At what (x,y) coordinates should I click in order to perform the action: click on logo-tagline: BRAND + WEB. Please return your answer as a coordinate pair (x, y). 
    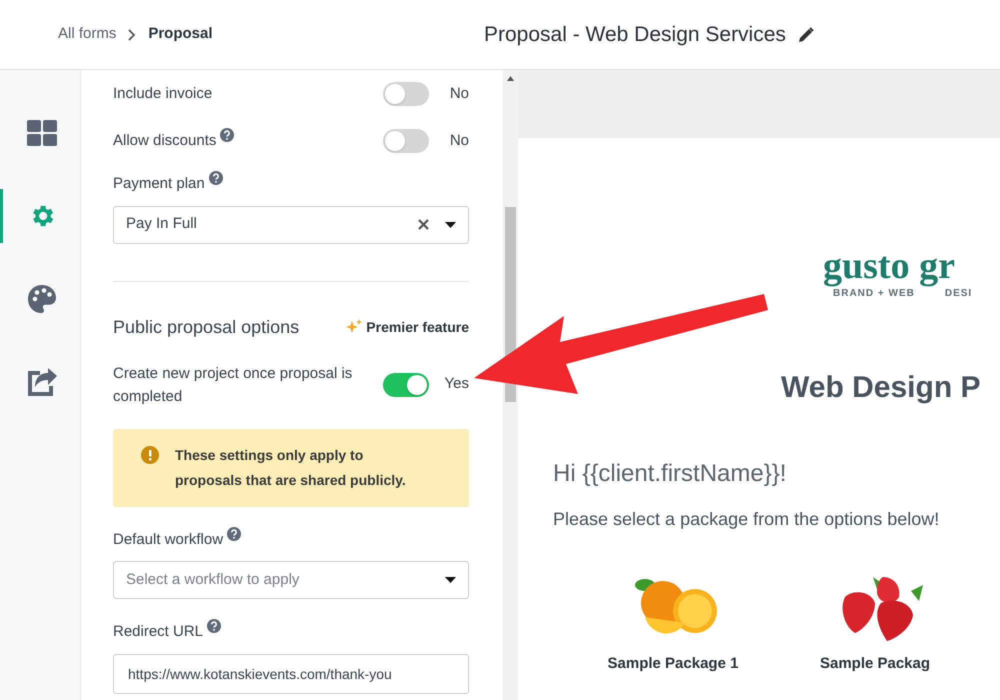
    Looking at the image, I should click on (874, 294).